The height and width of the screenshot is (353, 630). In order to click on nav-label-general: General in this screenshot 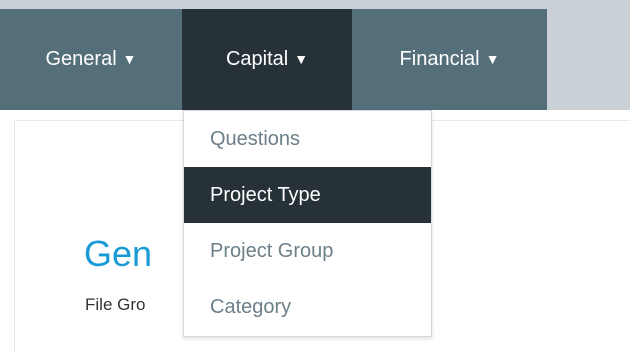, I will do `click(81, 59)`.